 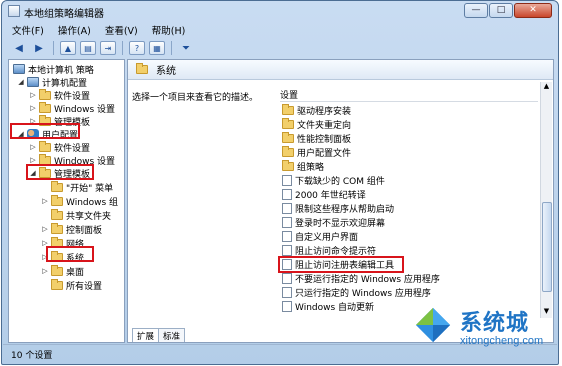 I want to click on list-item: 性能控制面板, so click(x=315, y=138).